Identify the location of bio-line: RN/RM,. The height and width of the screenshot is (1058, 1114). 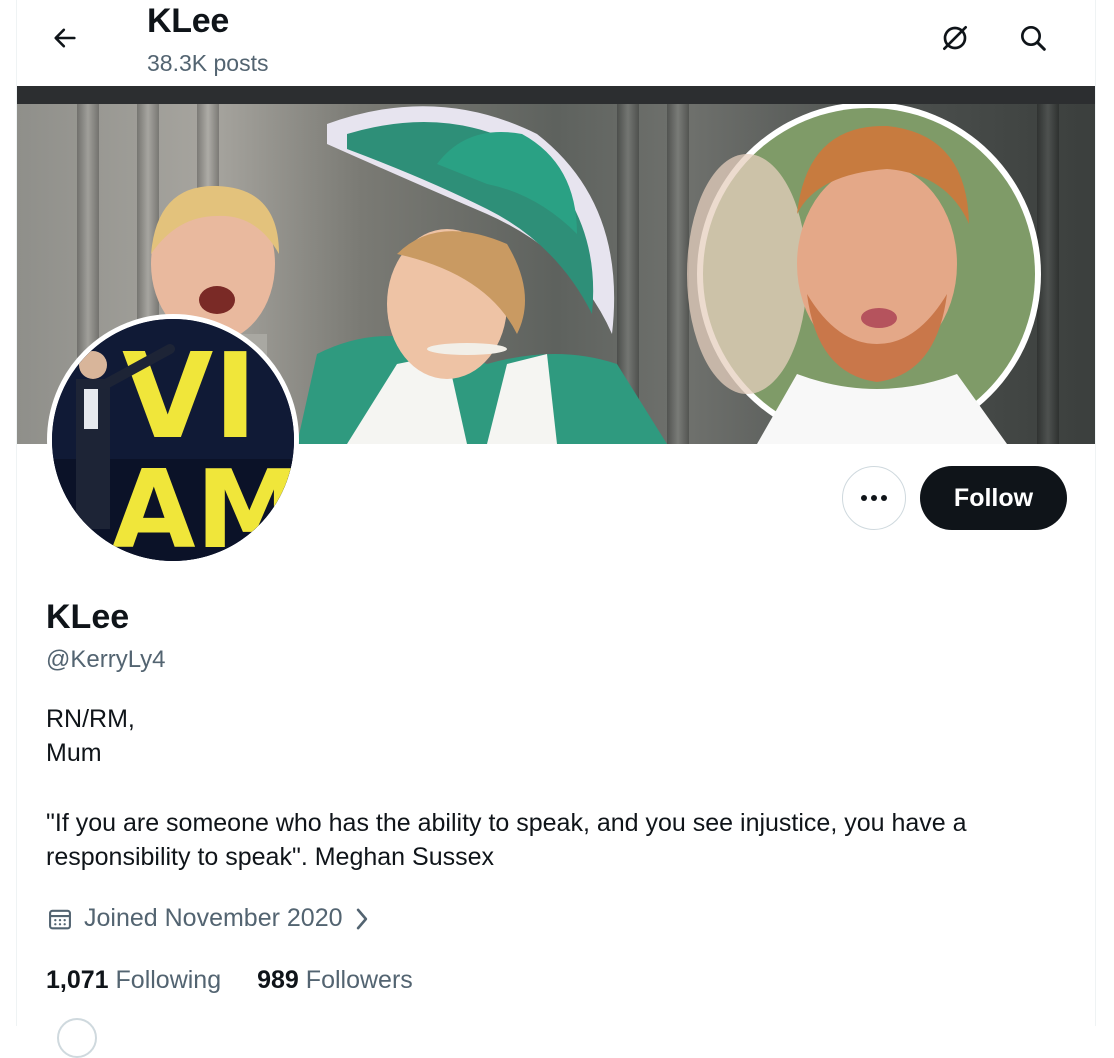
(90, 719).